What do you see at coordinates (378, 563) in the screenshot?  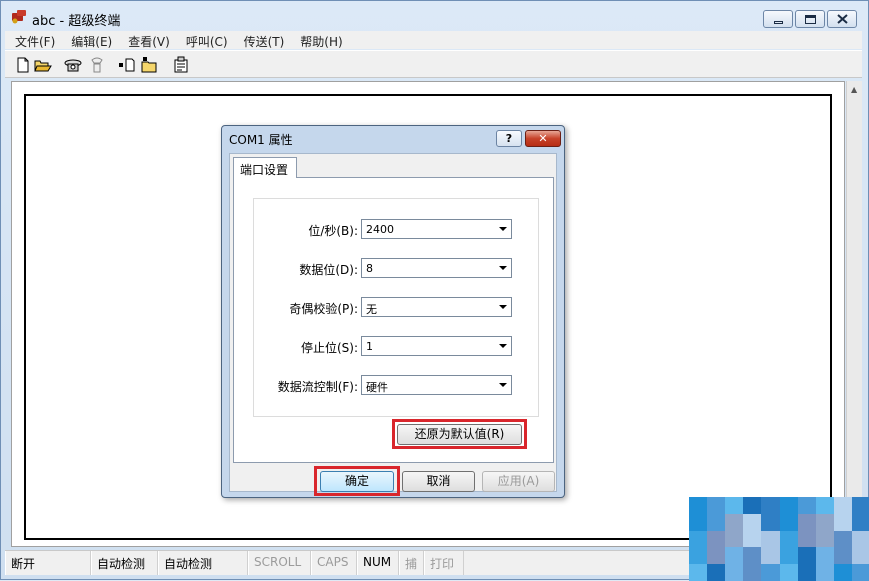 I see `status-num: NUM` at bounding box center [378, 563].